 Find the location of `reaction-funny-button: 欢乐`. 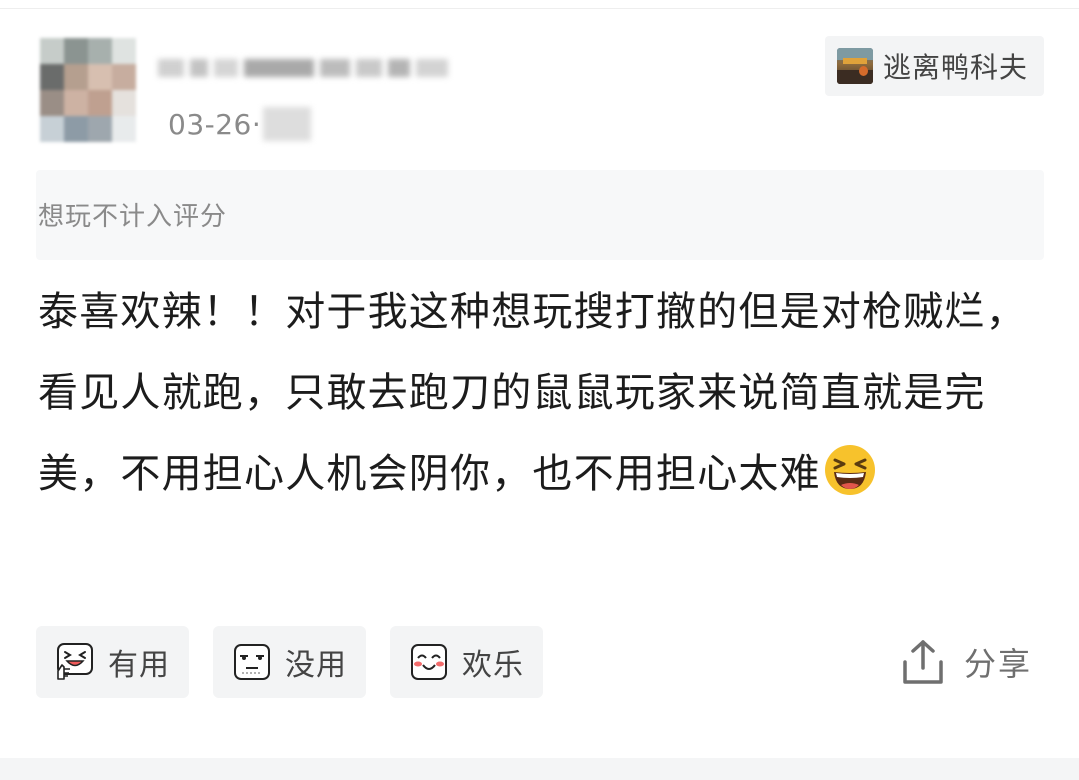

reaction-funny-button: 欢乐 is located at coordinates (466, 662).